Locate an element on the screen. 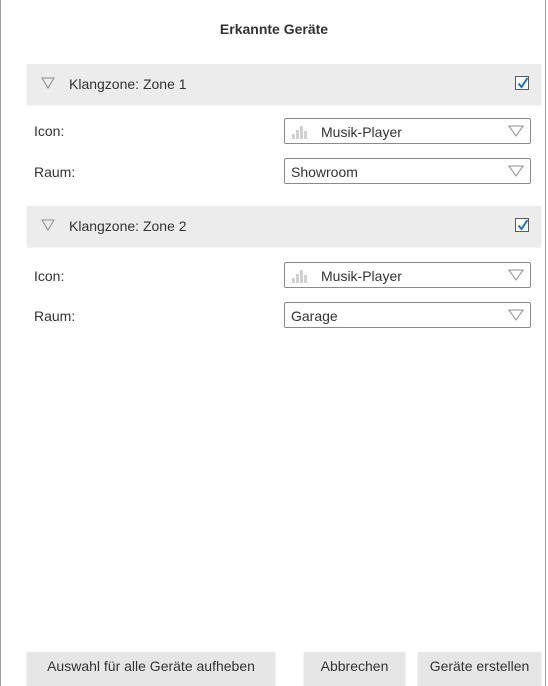  zone-header-label: Klangzone: Zone 2 is located at coordinates (128, 226).